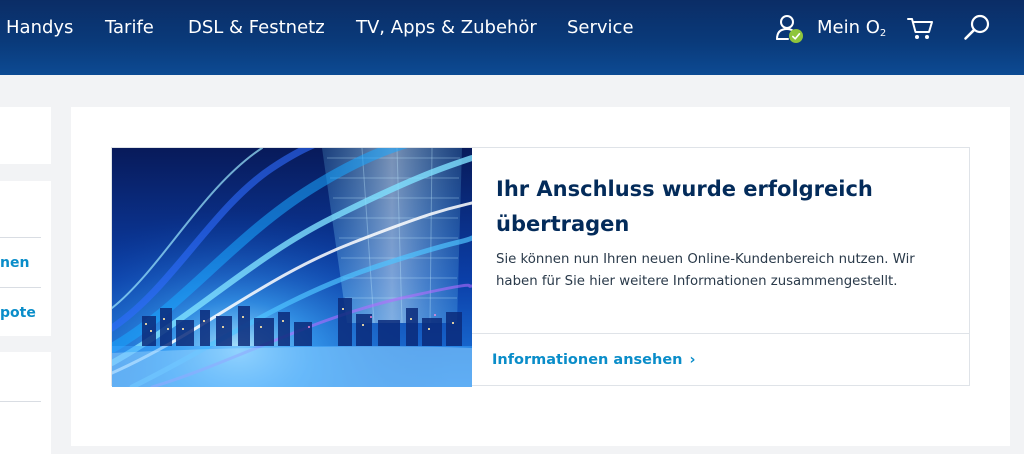 Image resolution: width=1024 pixels, height=454 pixels. Describe the element at coordinates (600, 28) in the screenshot. I see `nav-item-service: Service` at that location.